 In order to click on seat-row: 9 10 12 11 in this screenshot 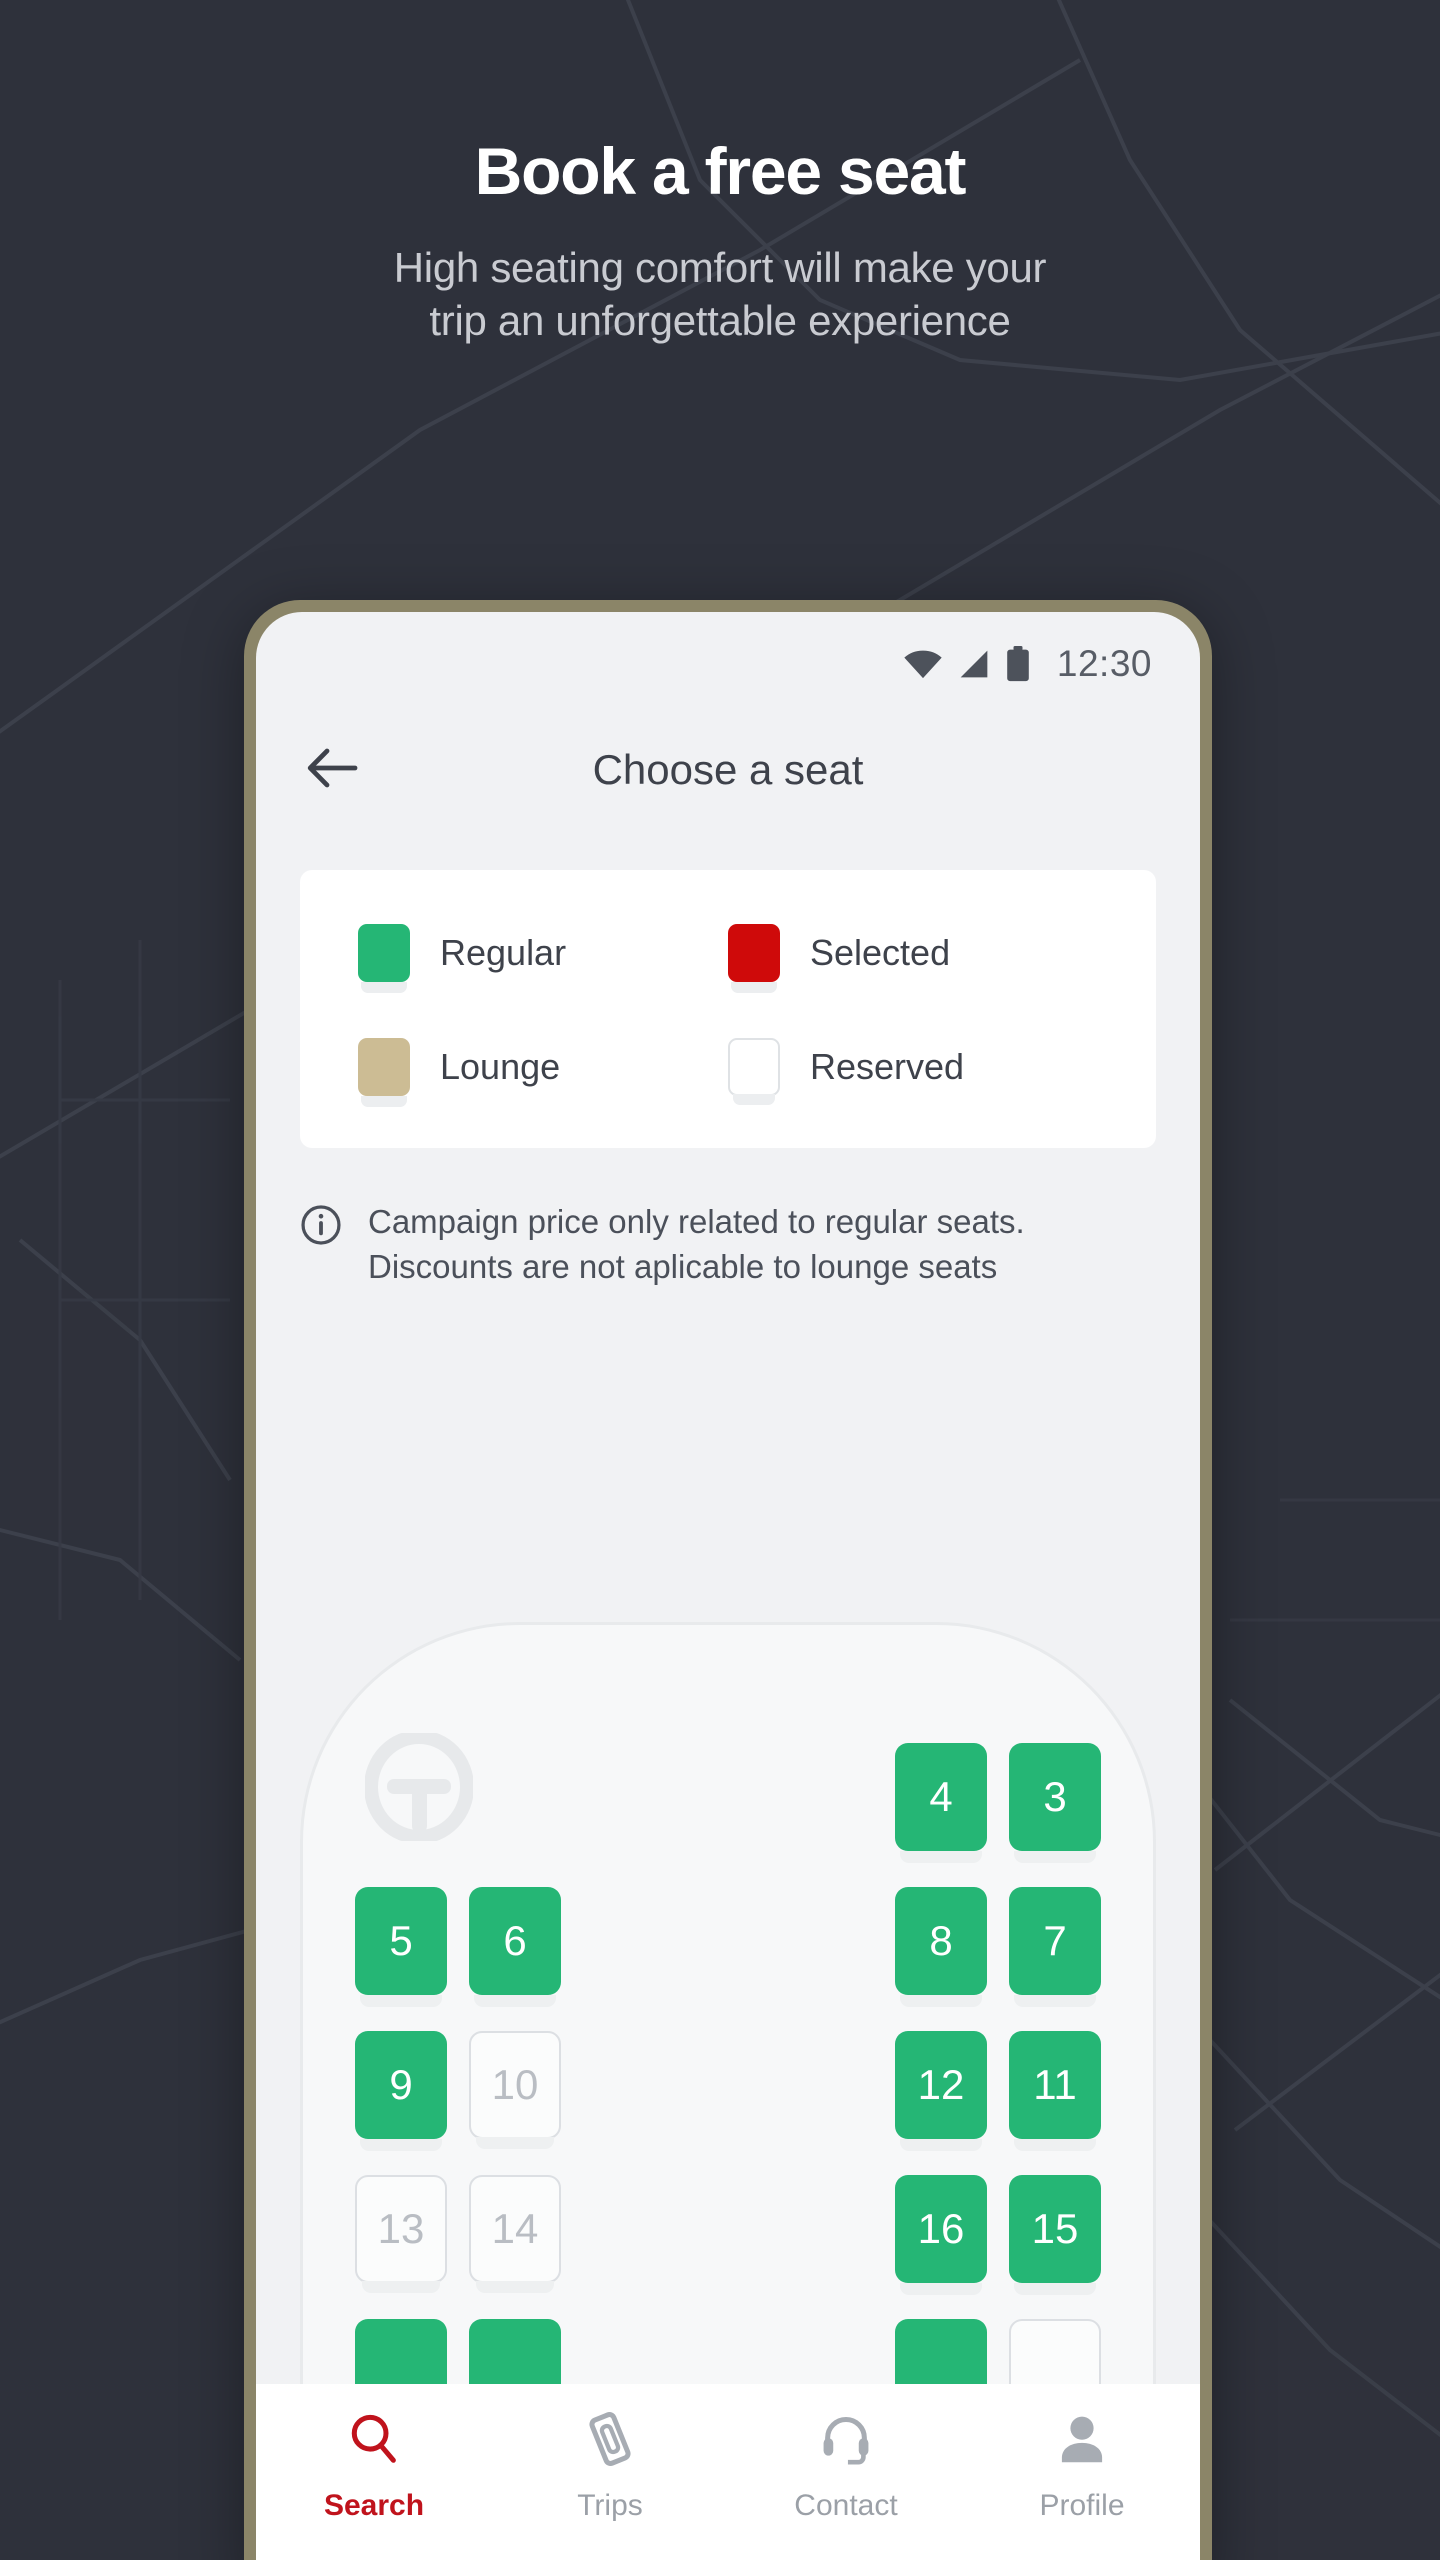, I will do `click(728, 2091)`.